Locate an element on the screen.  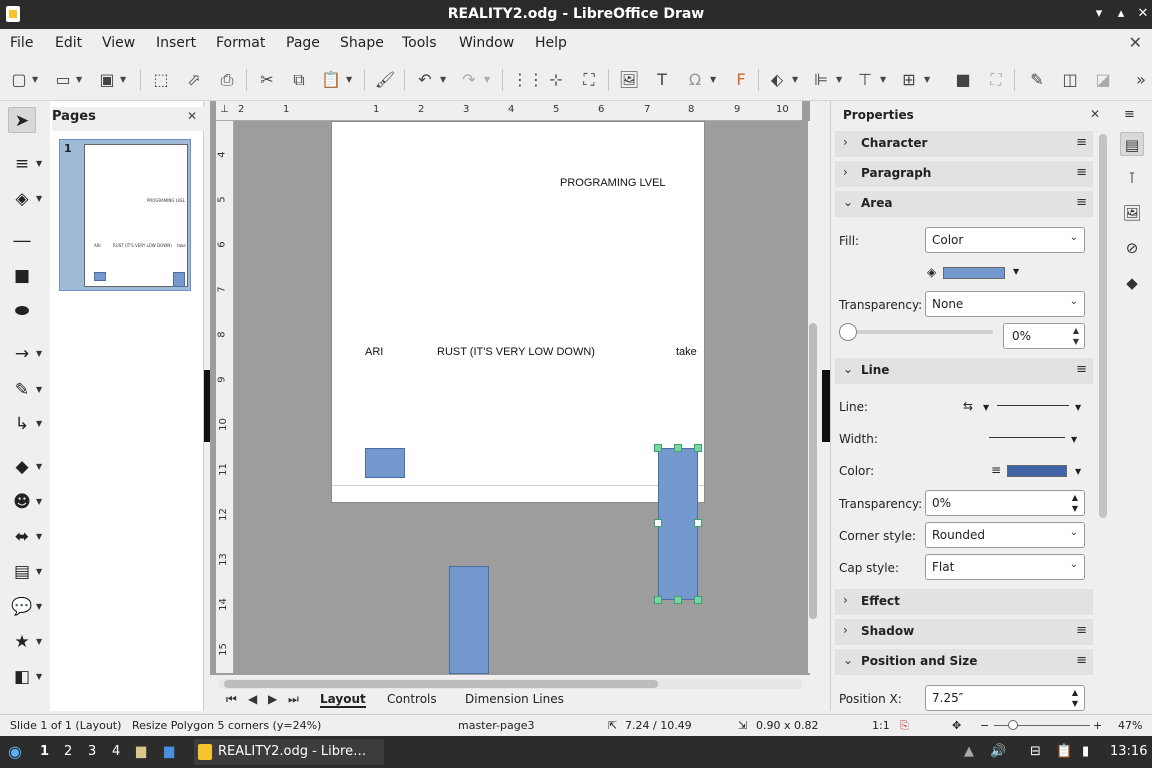
text-rust: RUST (IT'S VERY LOW DOWN) is located at coordinates (516, 352).